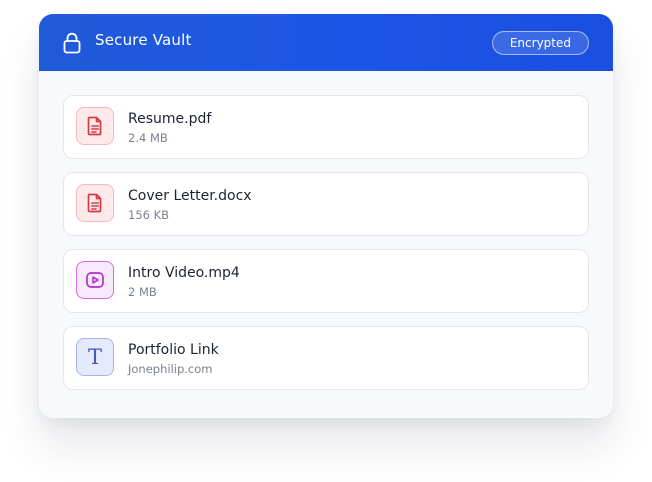  What do you see at coordinates (326, 42) in the screenshot?
I see `vault-header: Secure Vault Encrypted` at bounding box center [326, 42].